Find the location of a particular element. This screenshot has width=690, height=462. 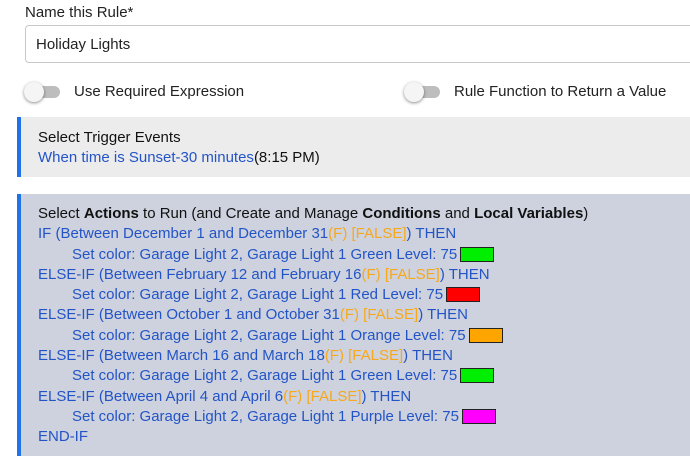

rule-name-label: Name this Rule* is located at coordinates (79, 12).